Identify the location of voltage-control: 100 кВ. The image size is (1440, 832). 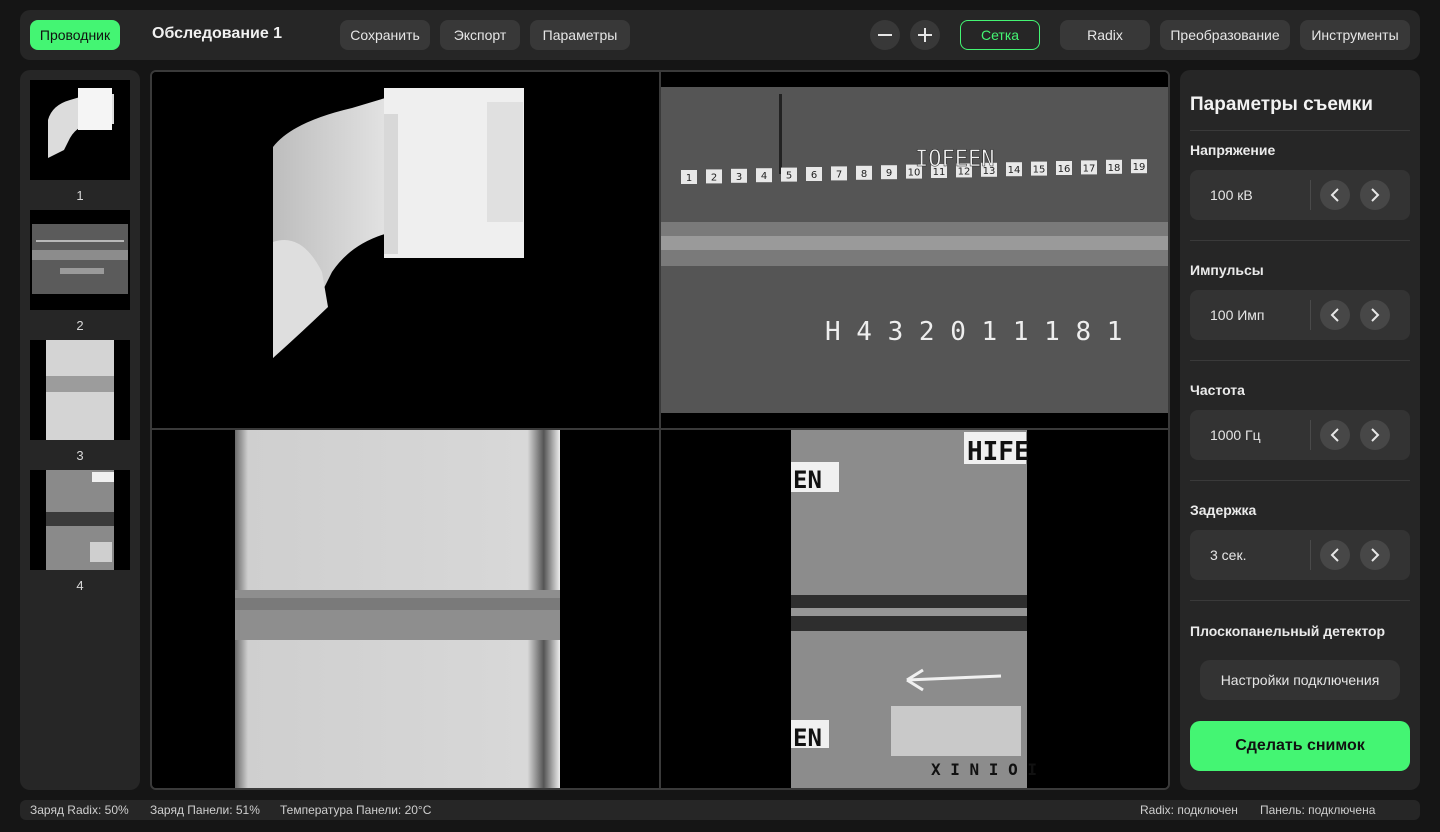
(1300, 195).